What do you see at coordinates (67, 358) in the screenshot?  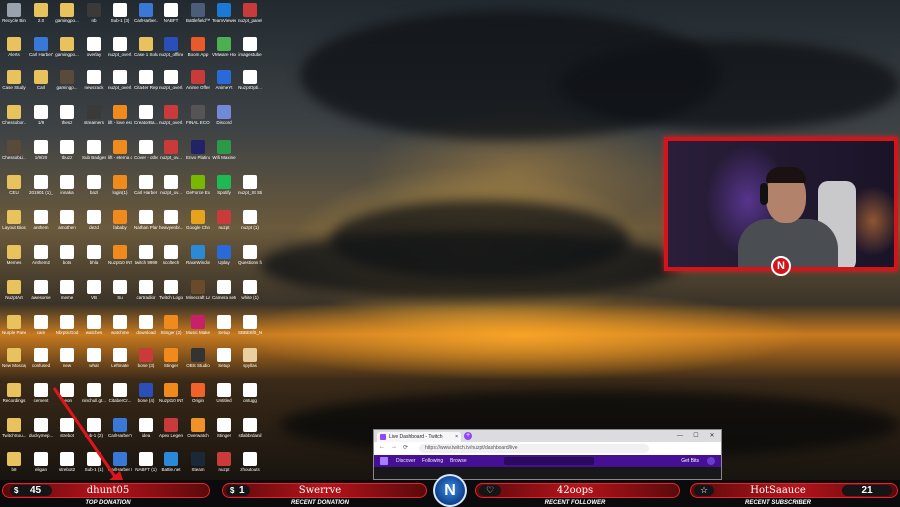 I see `desktop-shortcut: new` at bounding box center [67, 358].